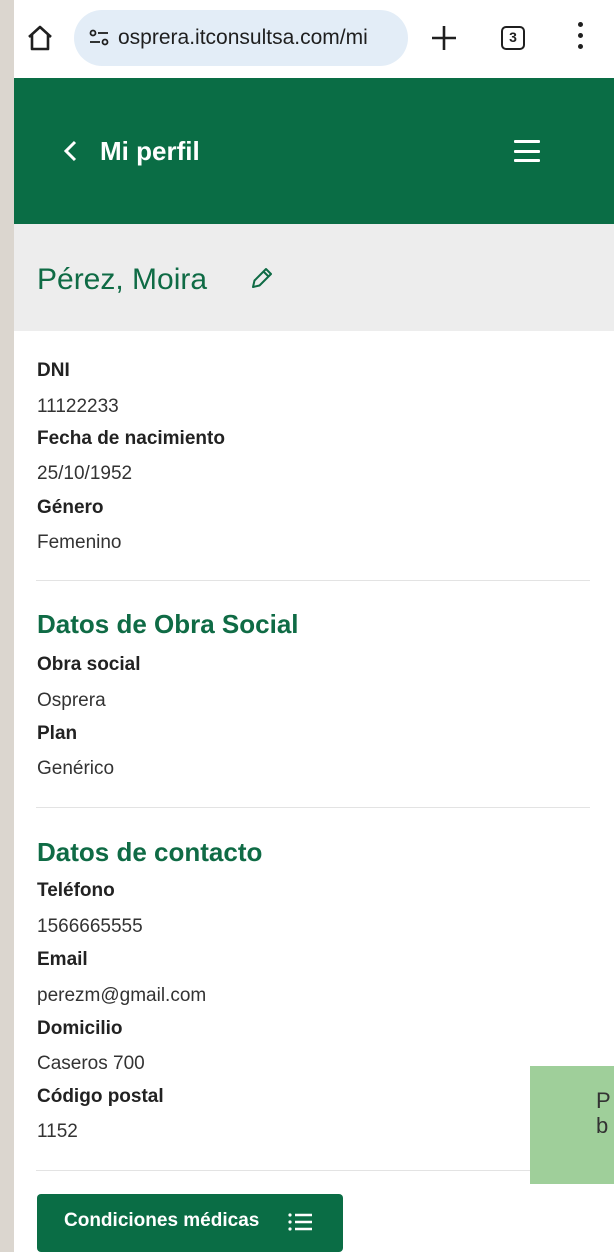  Describe the element at coordinates (71, 151) in the screenshot. I see `back-chevron-icon` at that location.